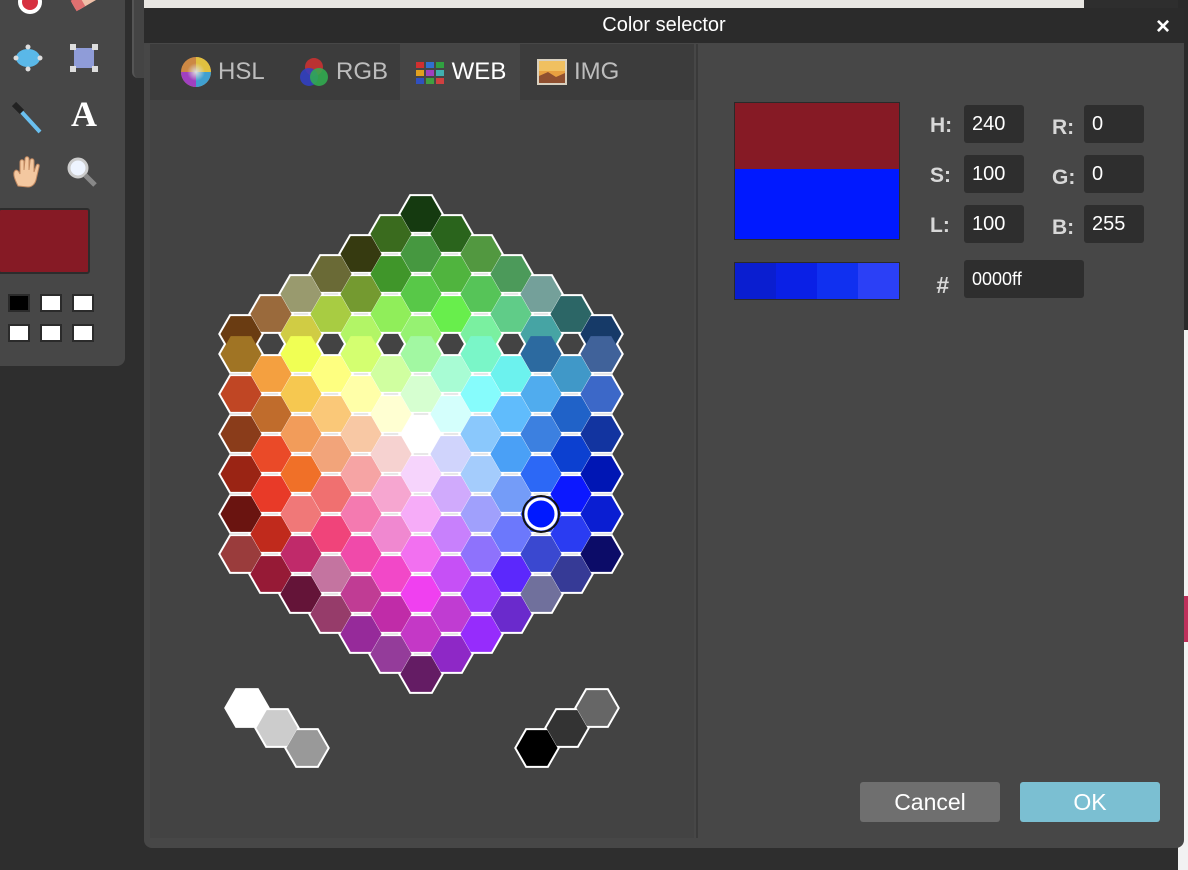 The width and height of the screenshot is (1188, 870). What do you see at coordinates (941, 125) in the screenshot?
I see `h-label: H:` at bounding box center [941, 125].